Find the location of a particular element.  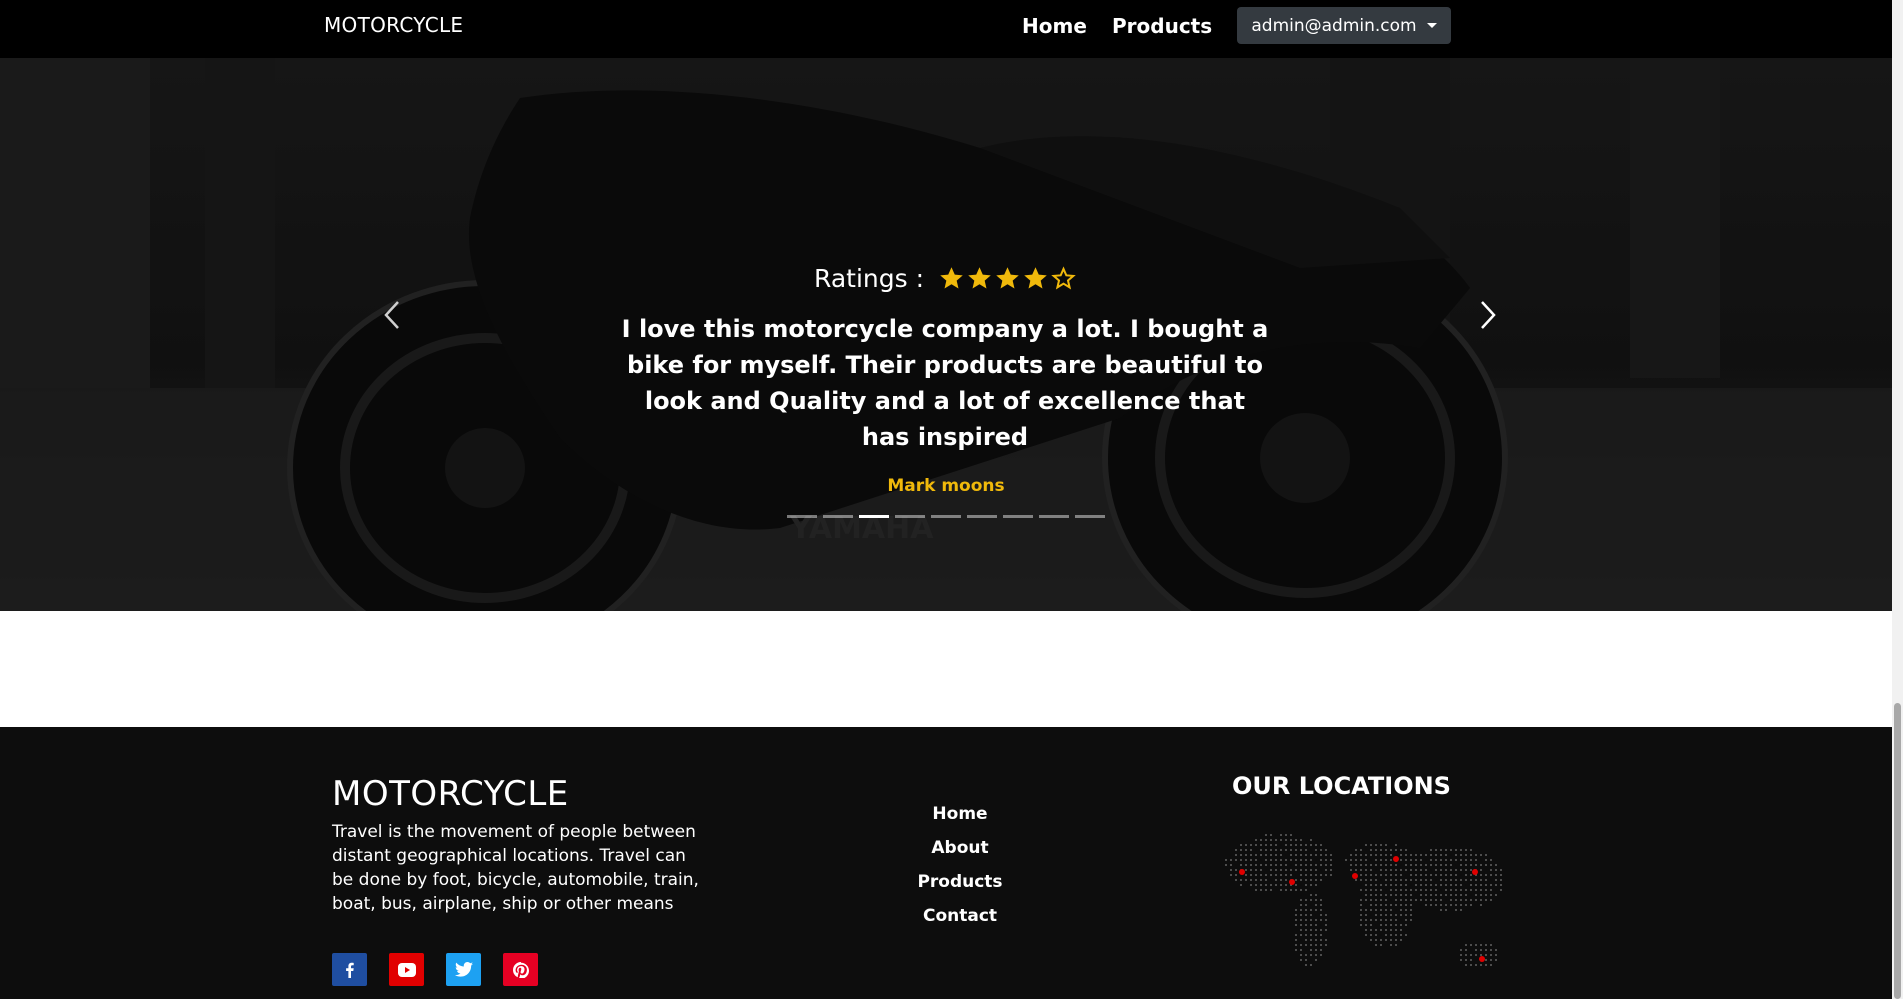

carousel-indicator-active is located at coordinates (874, 516).